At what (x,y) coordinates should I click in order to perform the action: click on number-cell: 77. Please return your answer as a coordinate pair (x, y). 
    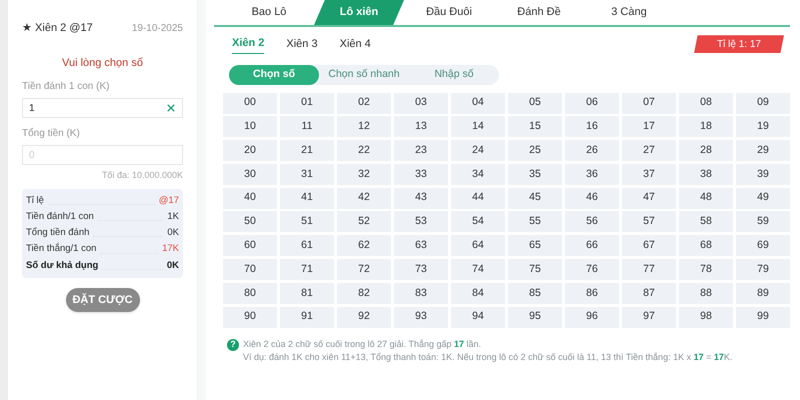
    Looking at the image, I should click on (649, 269).